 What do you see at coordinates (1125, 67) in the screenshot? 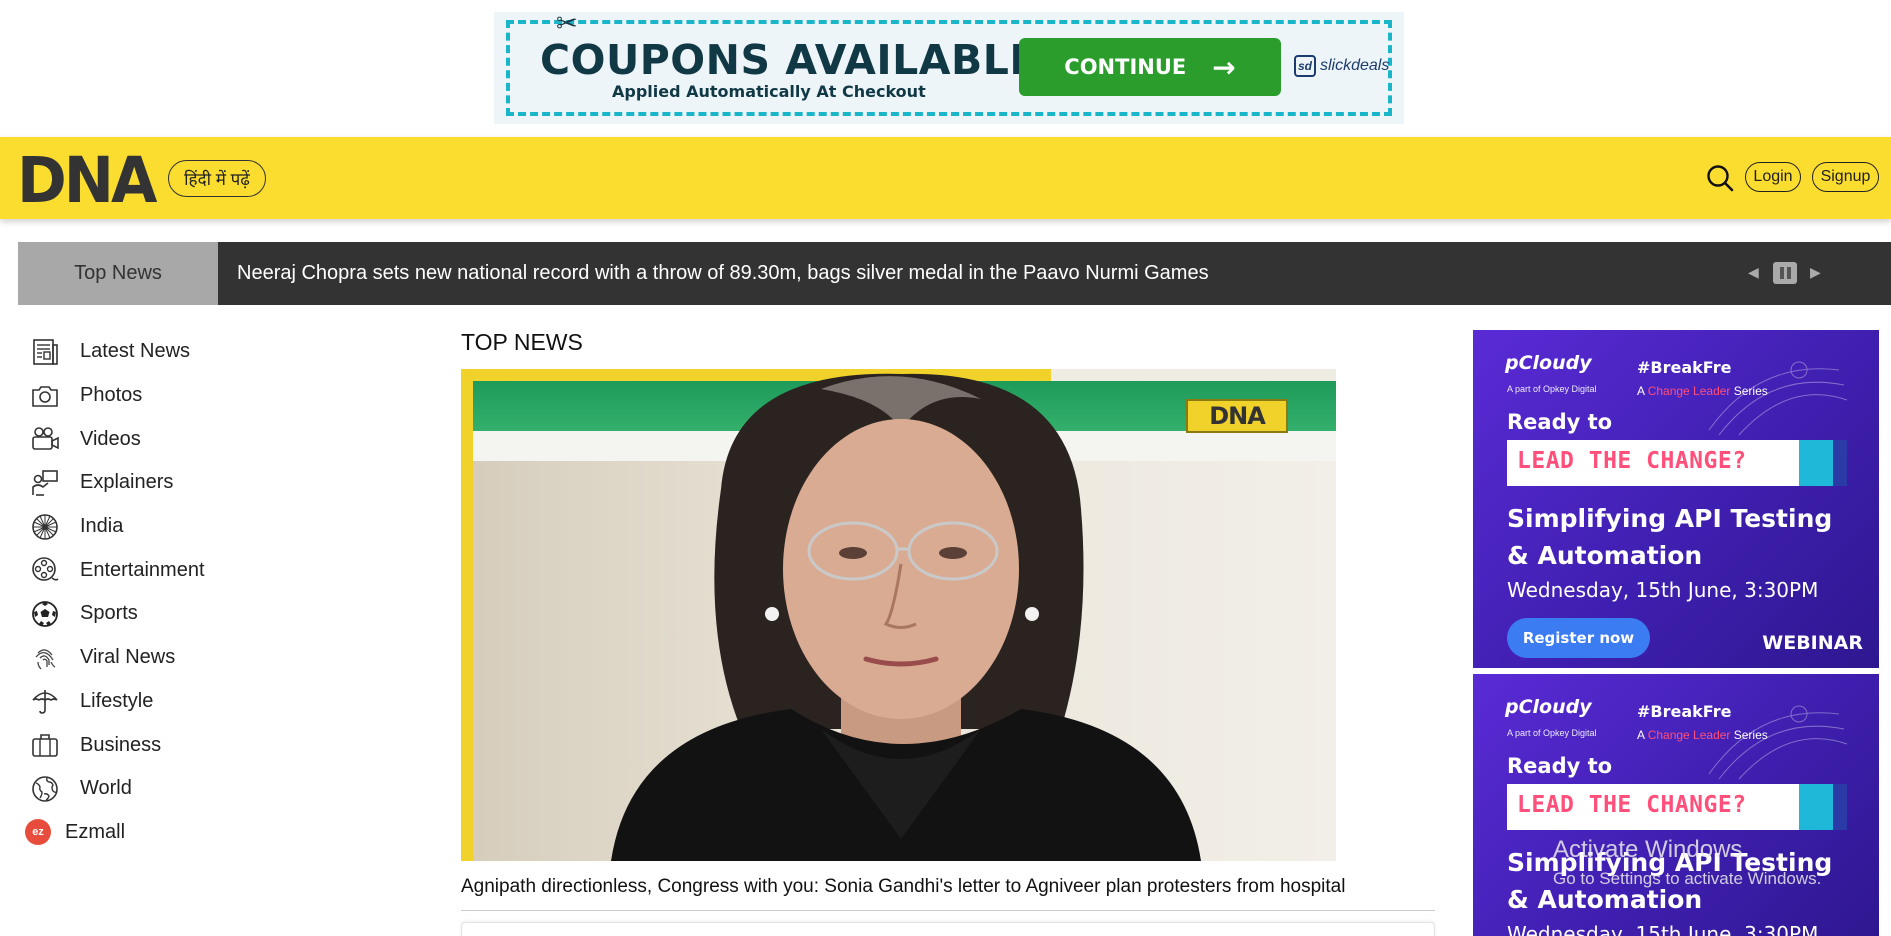
I see `ad-continue-label: CONTINUE` at bounding box center [1125, 67].